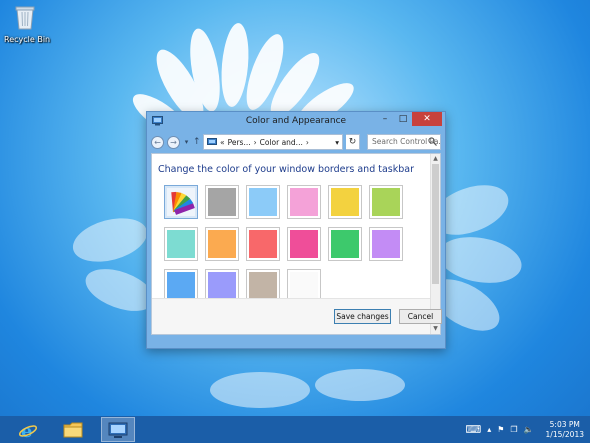 This screenshot has width=590, height=443. What do you see at coordinates (296, 121) in the screenshot?
I see `window-titlebar: Color and Appearance – □ ✕` at bounding box center [296, 121].